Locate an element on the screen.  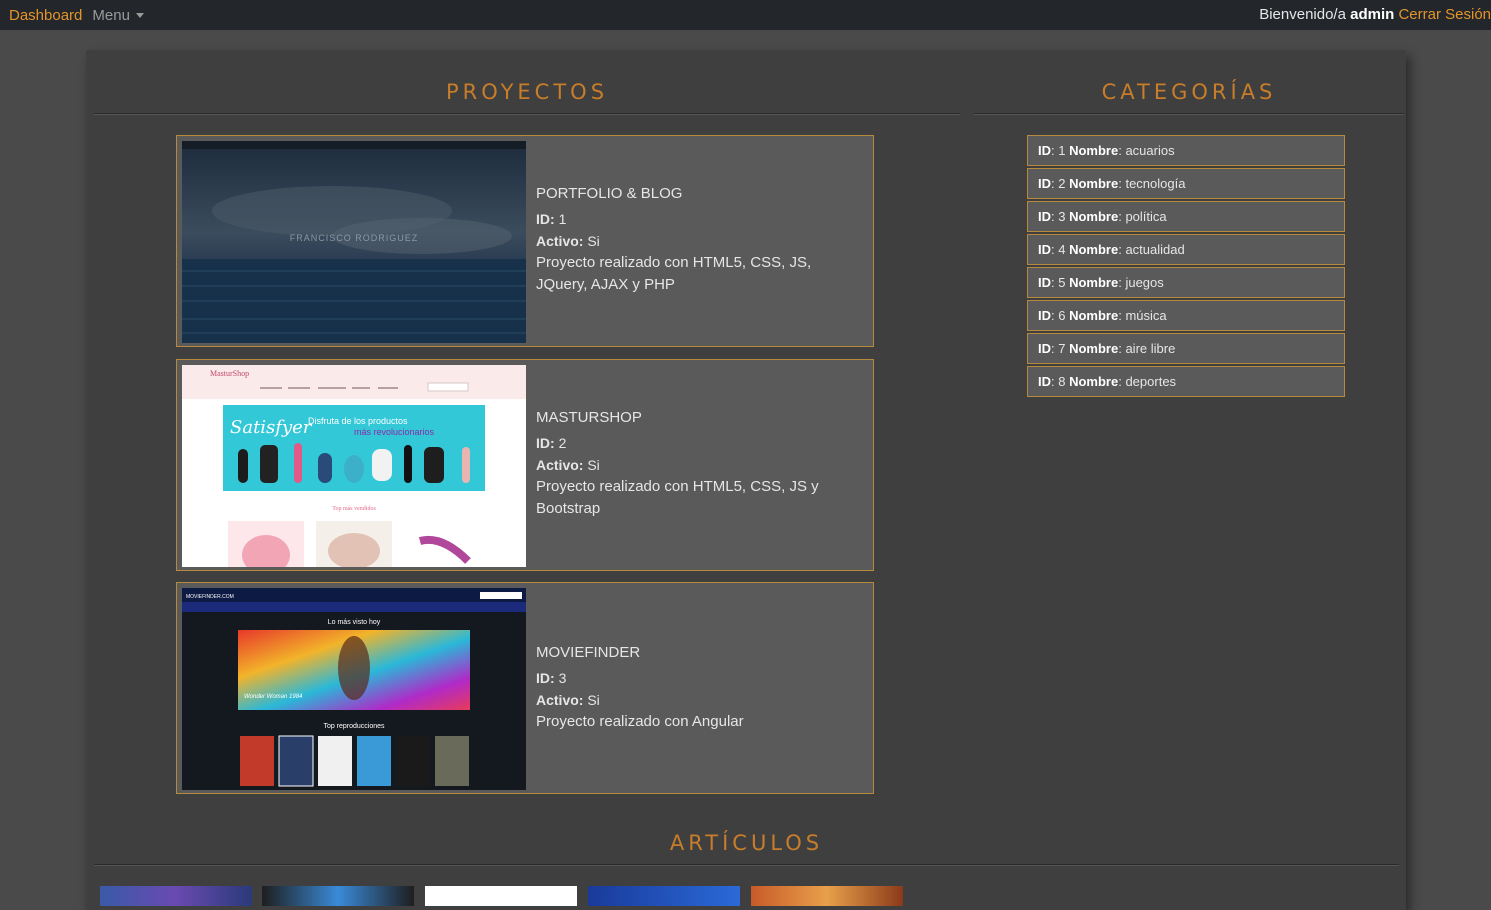
logout-link: Cerrar Sesión is located at coordinates (1442, 14).